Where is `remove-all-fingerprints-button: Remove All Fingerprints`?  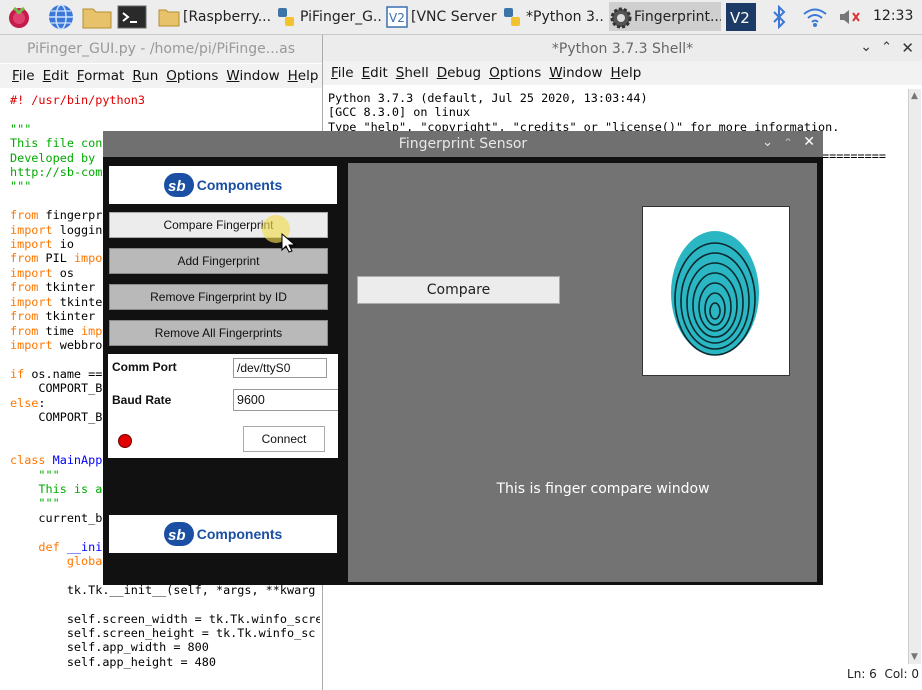 remove-all-fingerprints-button: Remove All Fingerprints is located at coordinates (218, 333).